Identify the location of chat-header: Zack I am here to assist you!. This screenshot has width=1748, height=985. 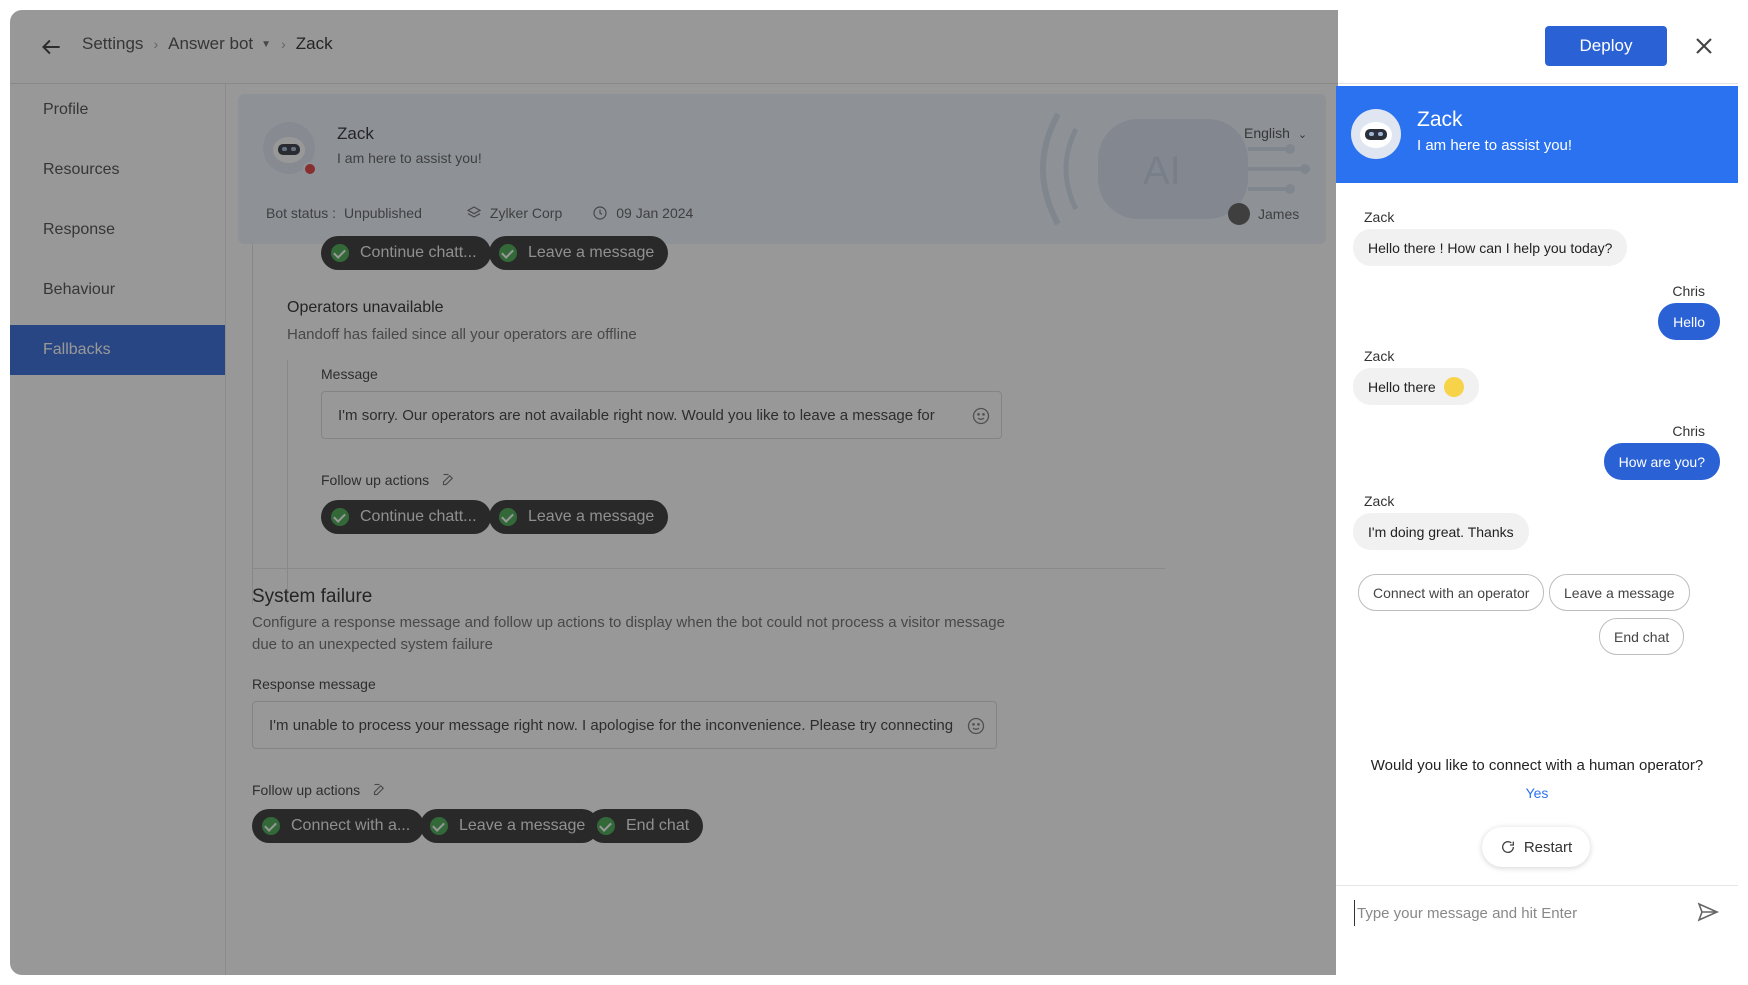
(1537, 134).